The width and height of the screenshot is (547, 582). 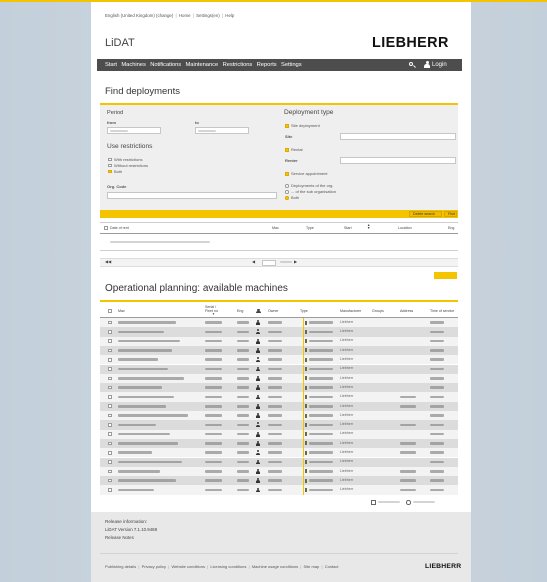 I want to click on period-from-input, so click(x=134, y=130).